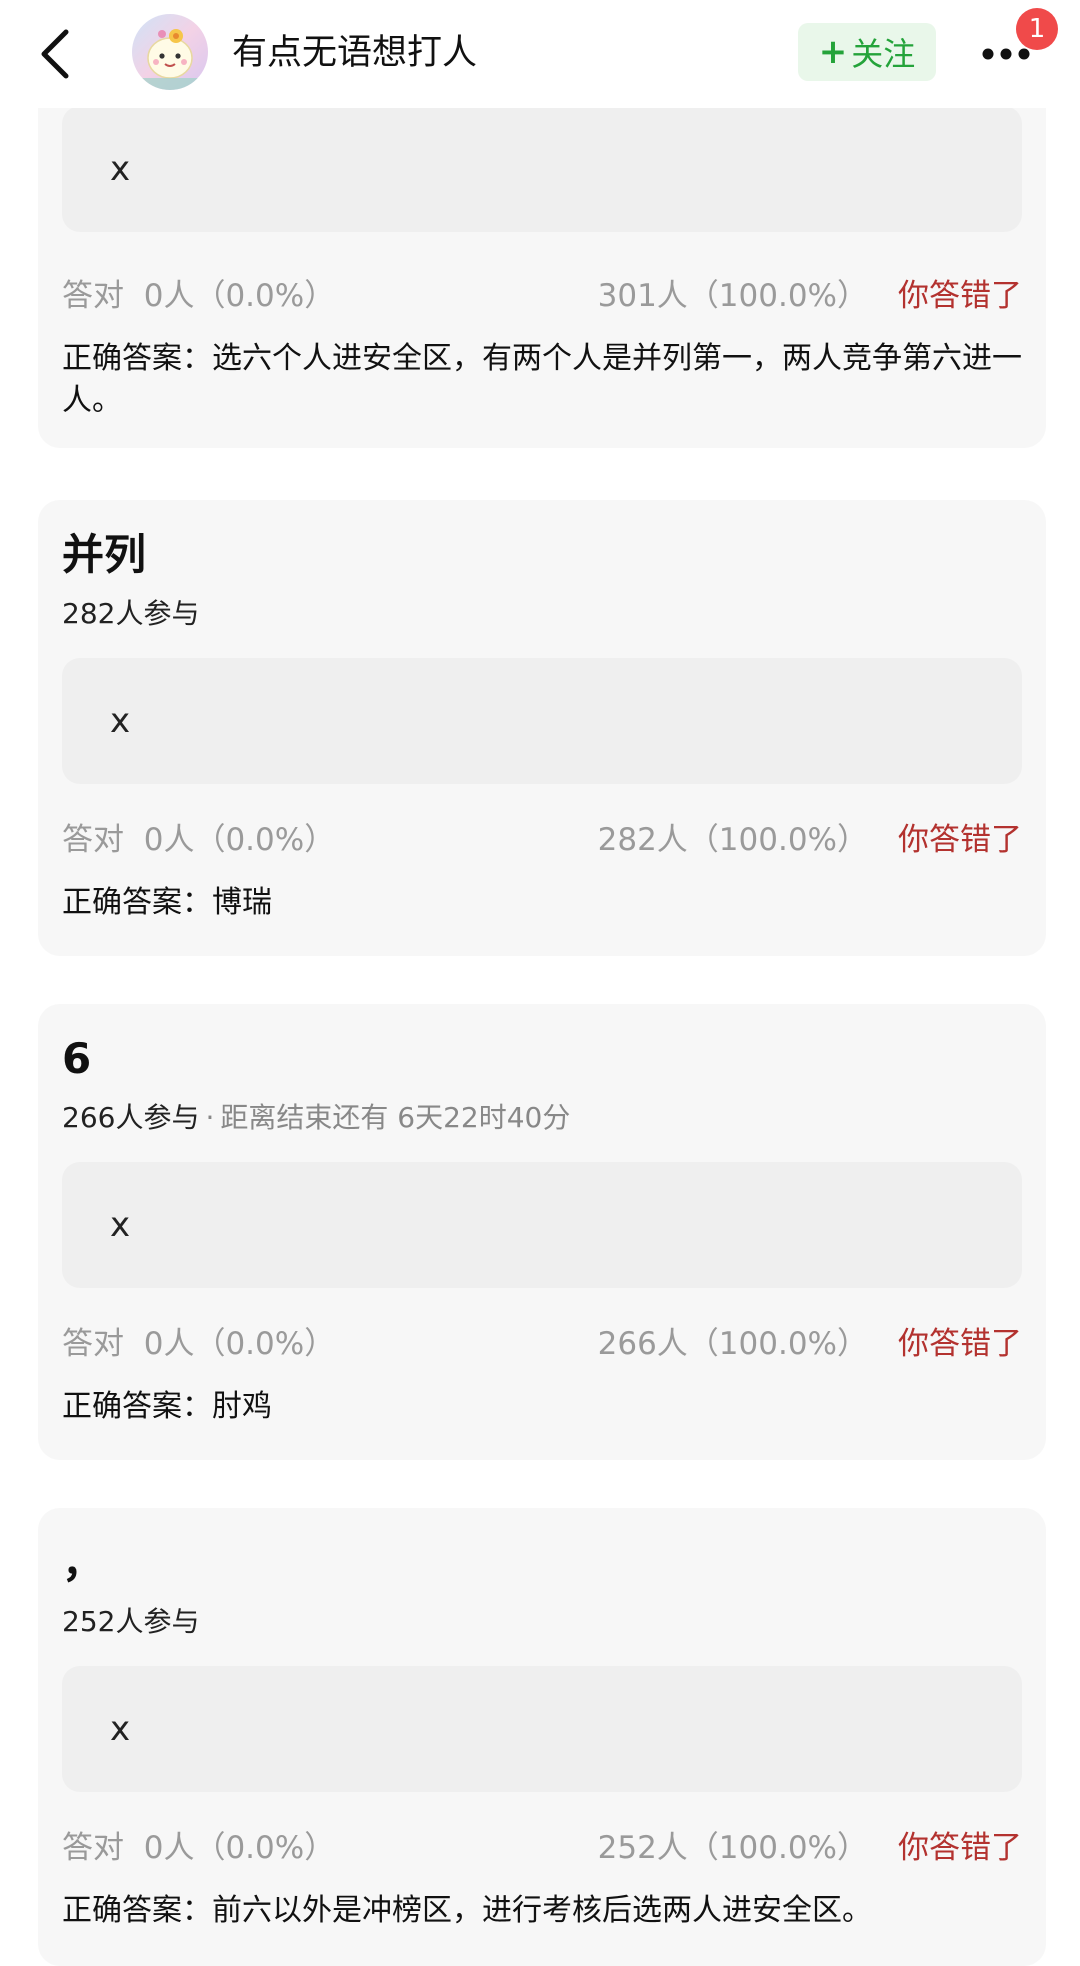  I want to click on correct-answer: 正确答案：选六个人进安全区，有两个人是并列第一，两人竞争第六进一人。, so click(542, 379).